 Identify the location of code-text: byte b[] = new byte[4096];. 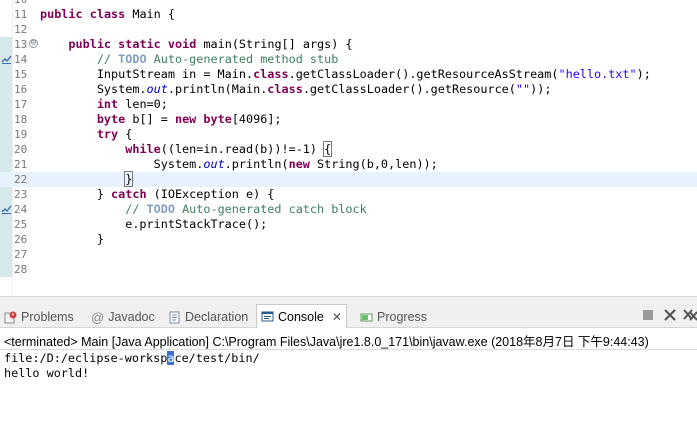
(161, 119).